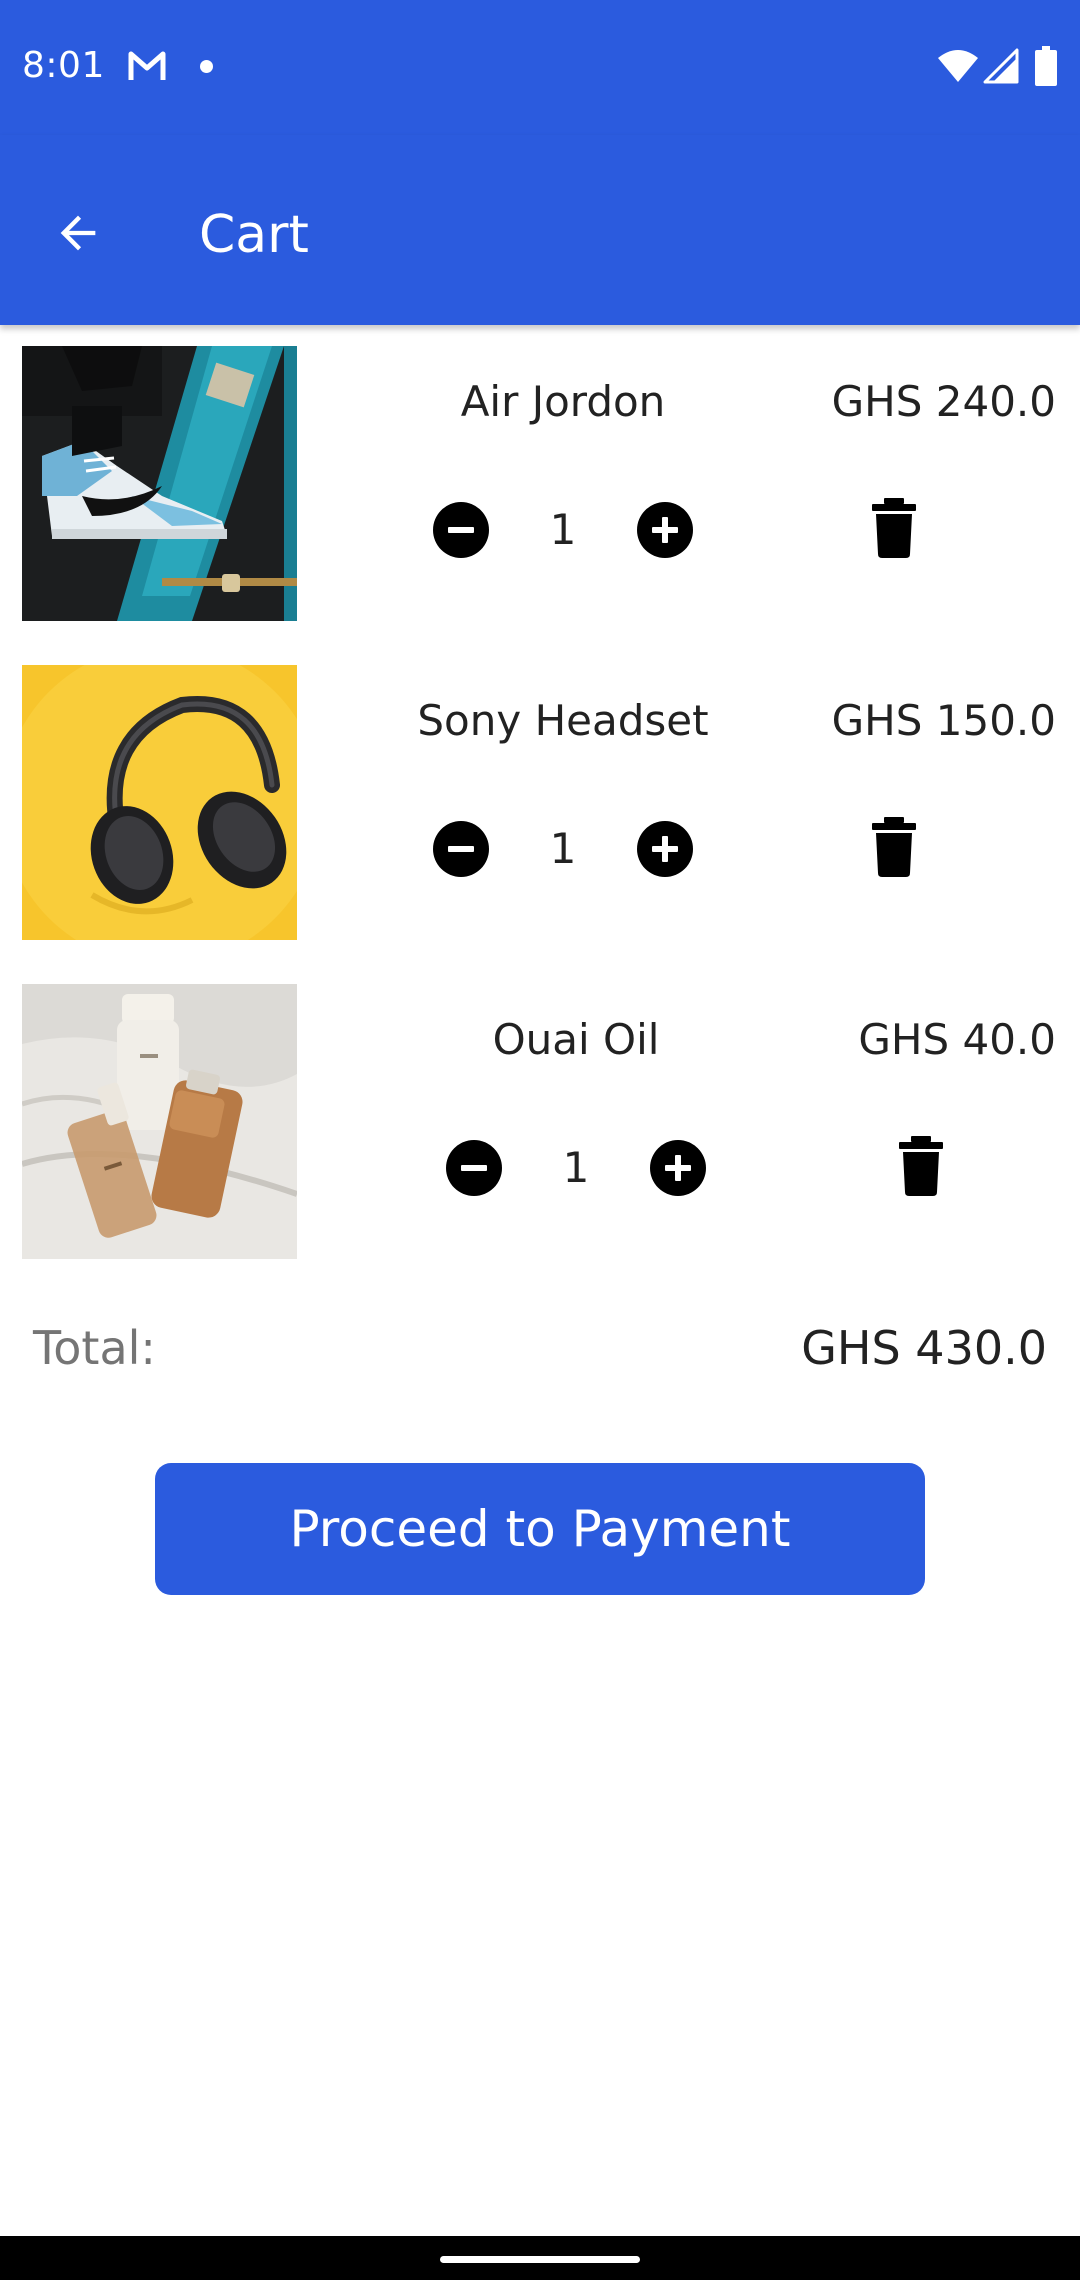 This screenshot has width=1080, height=2280. Describe the element at coordinates (94, 1348) in the screenshot. I see `total-label: Total:` at that location.